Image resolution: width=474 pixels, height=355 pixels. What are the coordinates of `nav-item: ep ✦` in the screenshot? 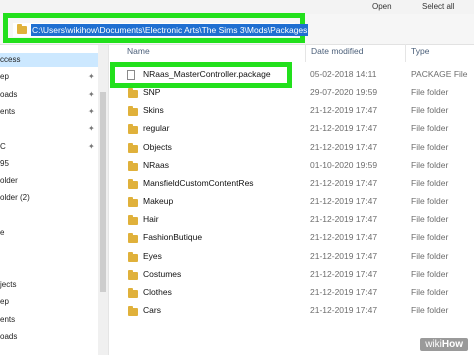 It's located at (50, 77).